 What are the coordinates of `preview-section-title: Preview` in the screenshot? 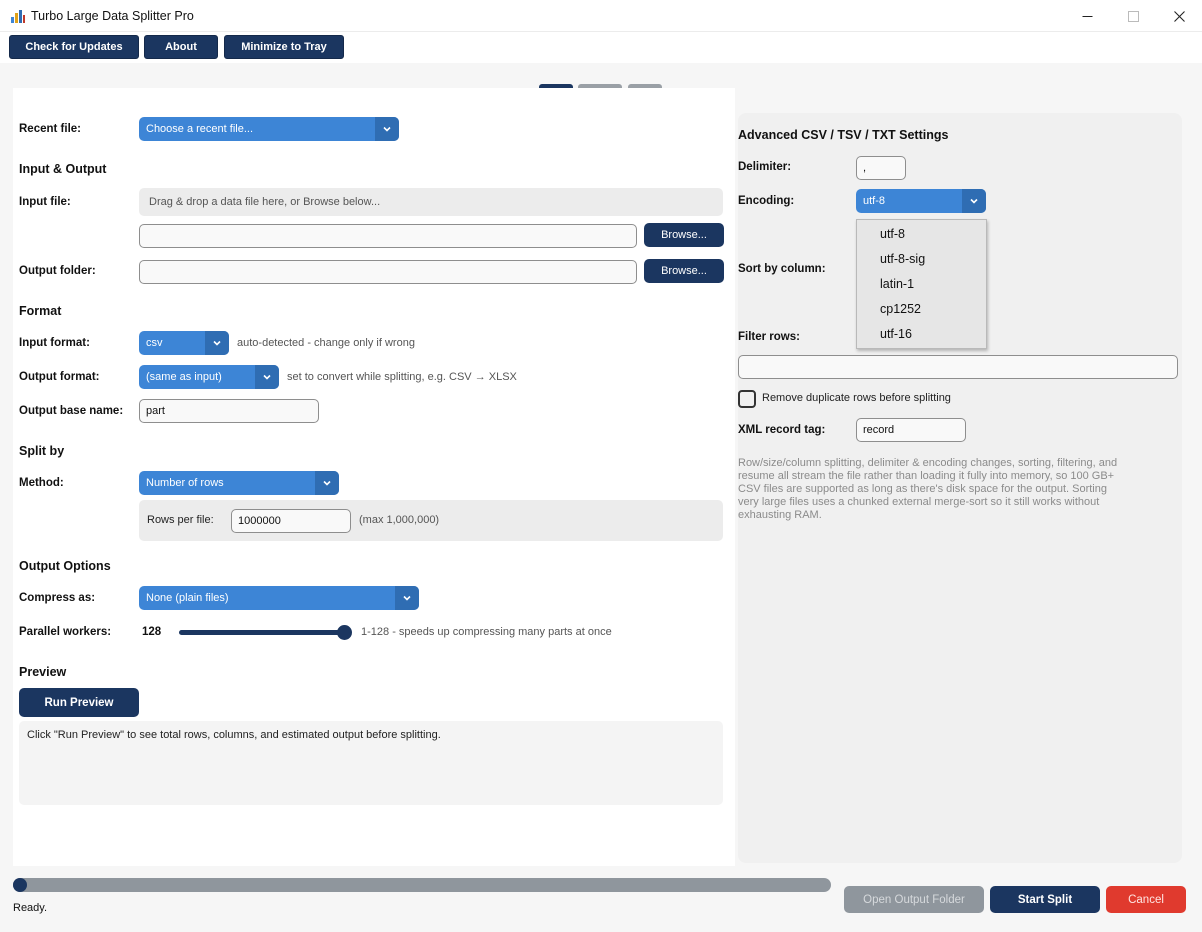 It's located at (43, 672).